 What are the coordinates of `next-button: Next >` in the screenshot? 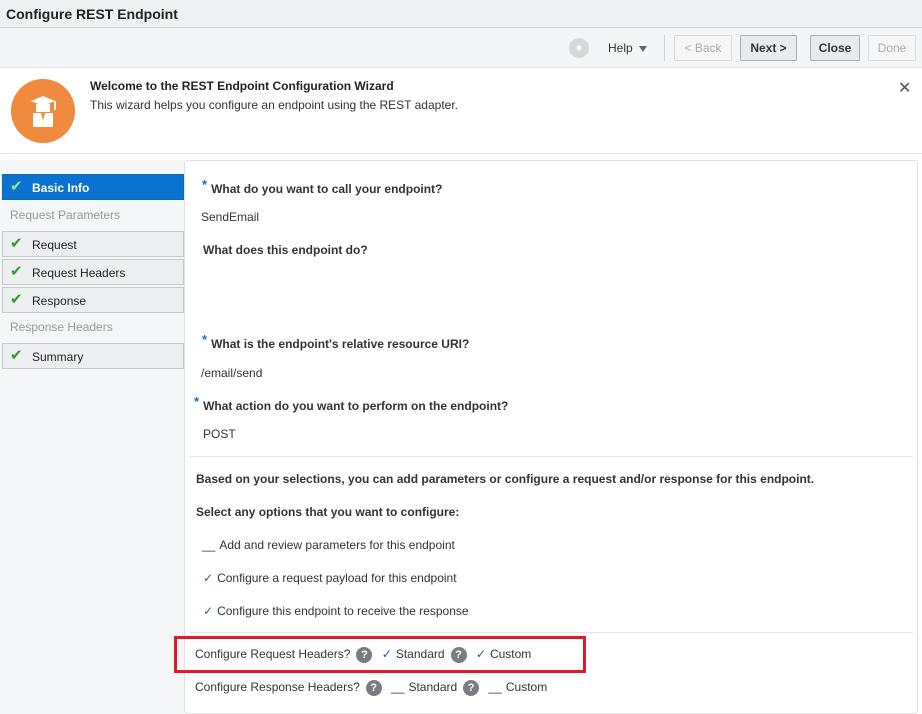 It's located at (768, 48).